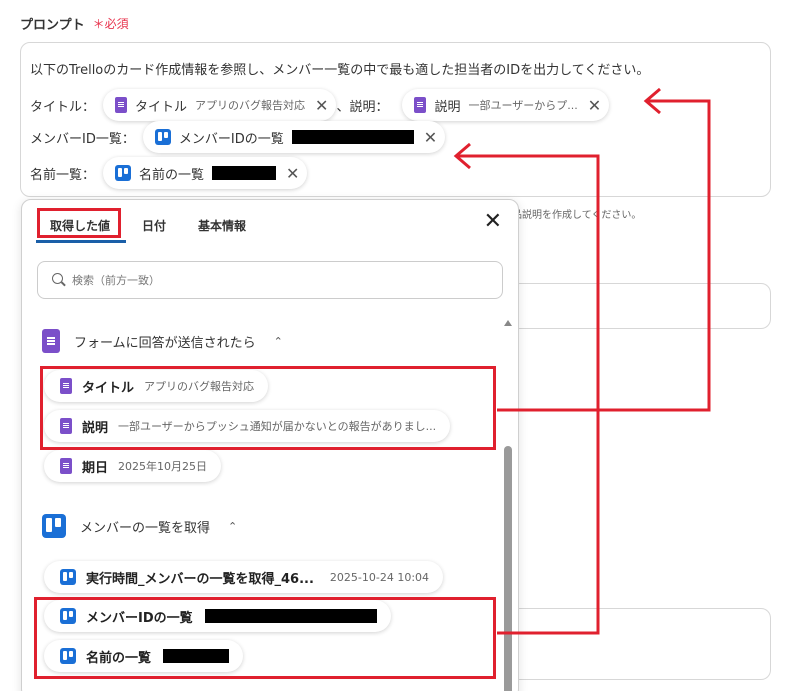  I want to click on section-get-members: メンバーの一覧を取得 ⌃, so click(139, 526).